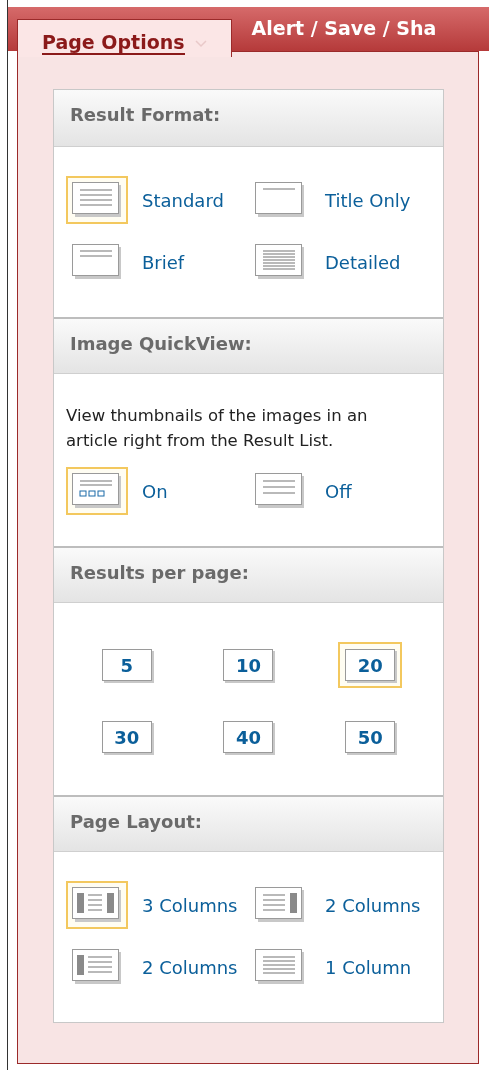  What do you see at coordinates (163, 262) in the screenshot?
I see `option-link: Brief` at bounding box center [163, 262].